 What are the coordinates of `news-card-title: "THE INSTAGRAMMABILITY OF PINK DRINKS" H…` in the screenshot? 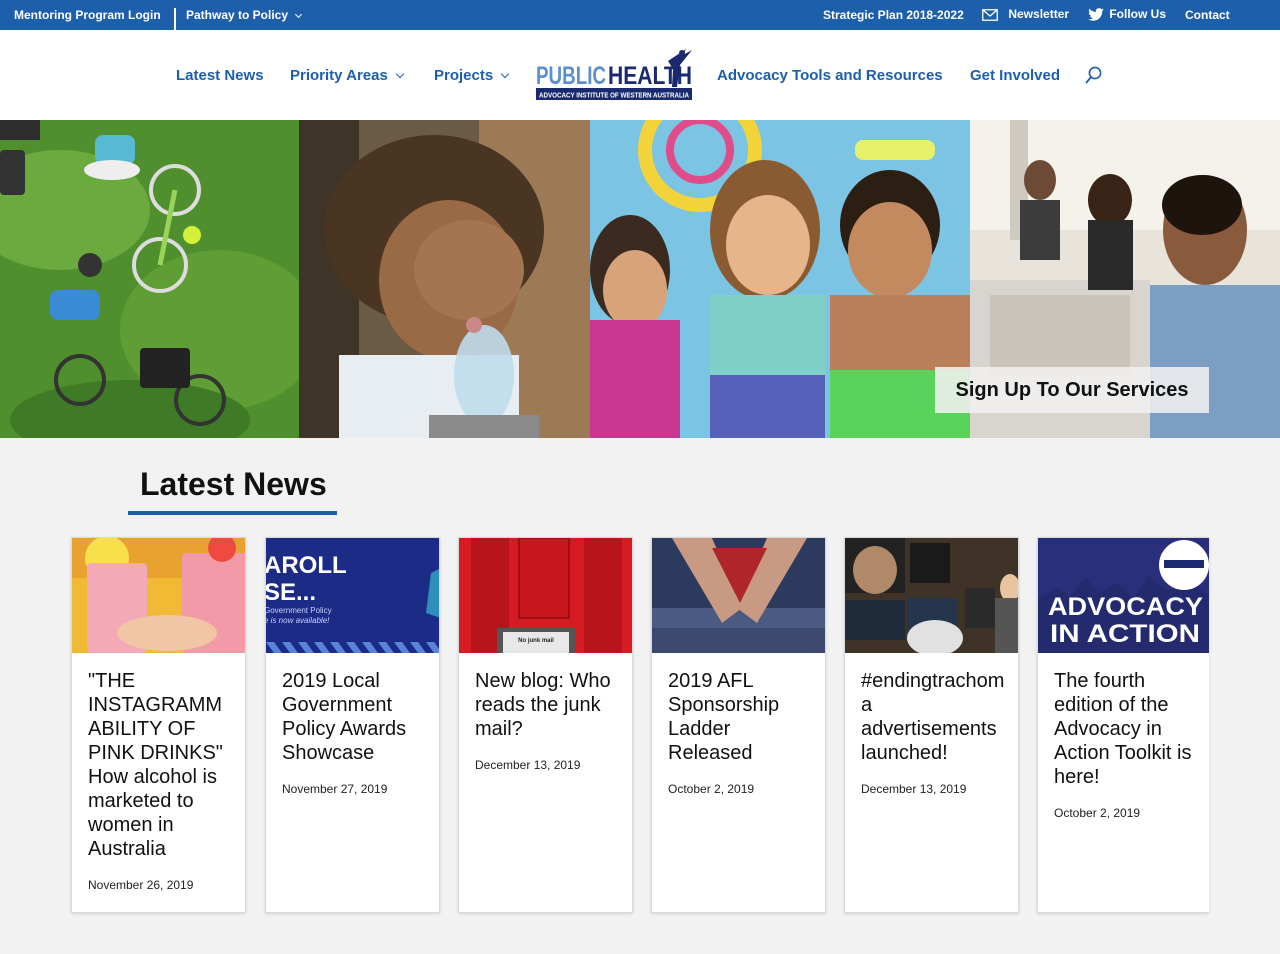 It's located at (155, 765).